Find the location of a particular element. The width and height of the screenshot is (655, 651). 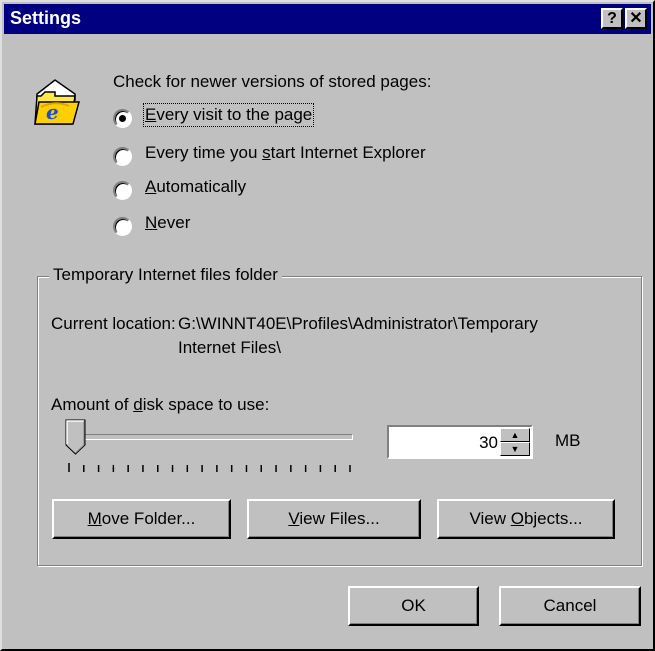

disk-size-value: 30 is located at coordinates (488, 442).